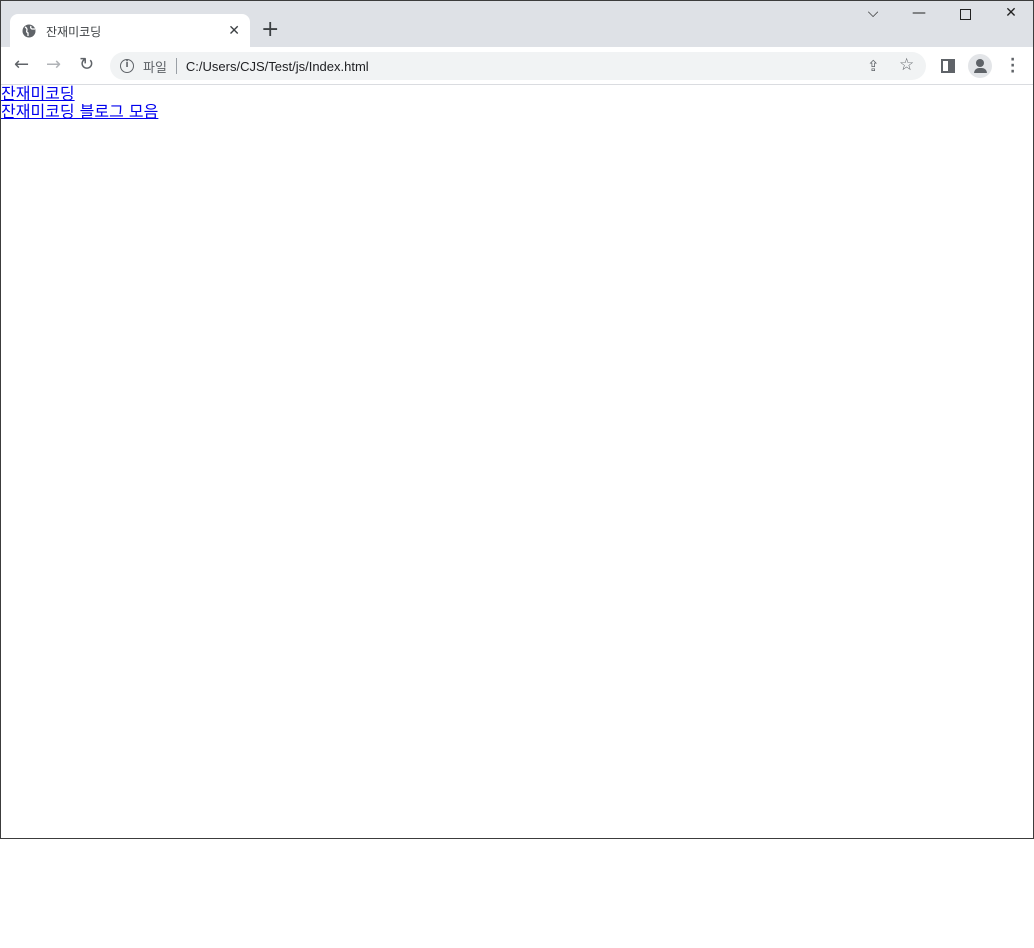 Image resolution: width=1034 pixels, height=948 pixels. I want to click on tab-active: 잔재미코딩 ✕, so click(130, 31).